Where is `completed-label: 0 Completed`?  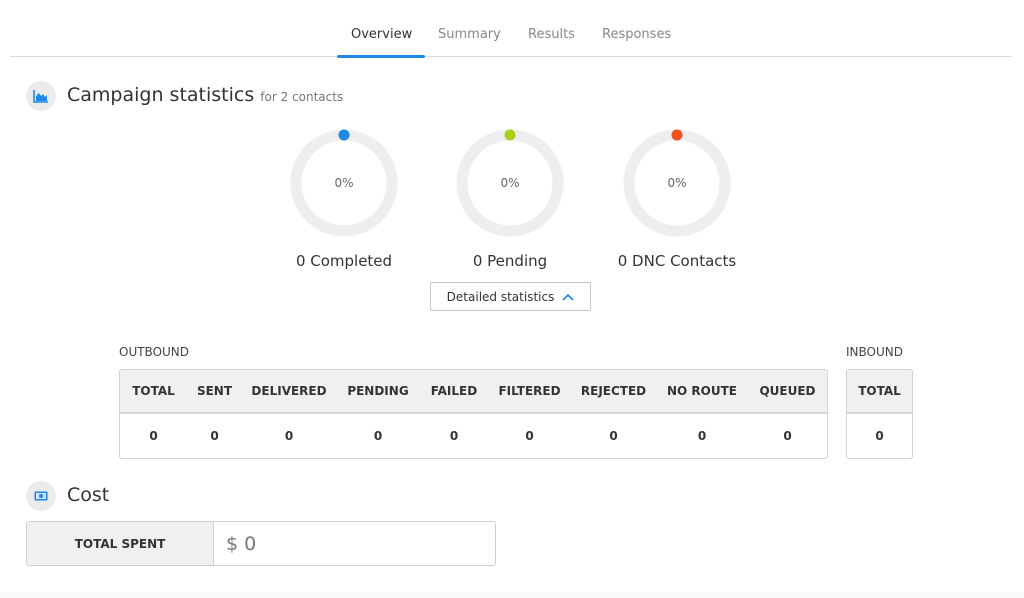
completed-label: 0 Completed is located at coordinates (344, 261).